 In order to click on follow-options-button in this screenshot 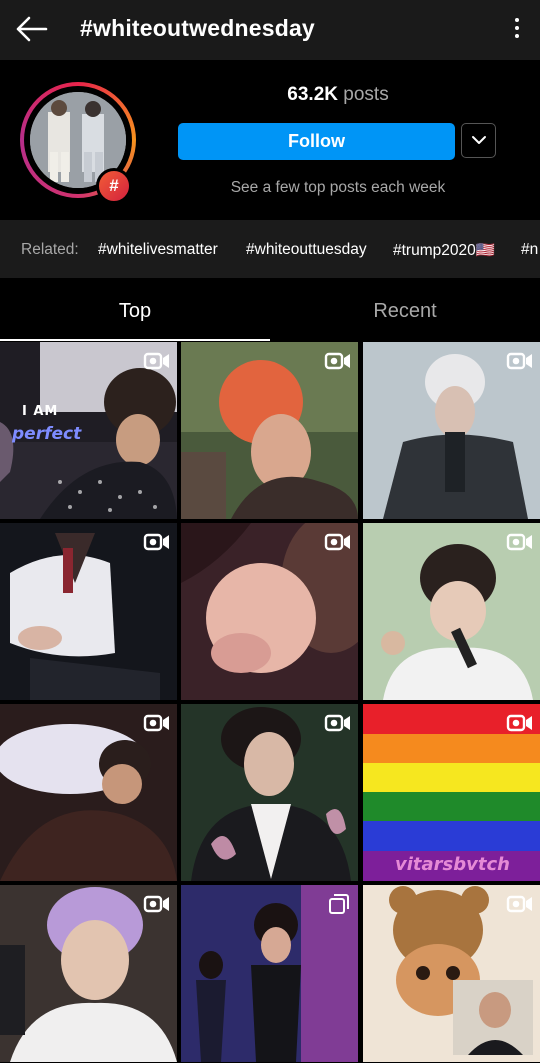, I will do `click(478, 140)`.